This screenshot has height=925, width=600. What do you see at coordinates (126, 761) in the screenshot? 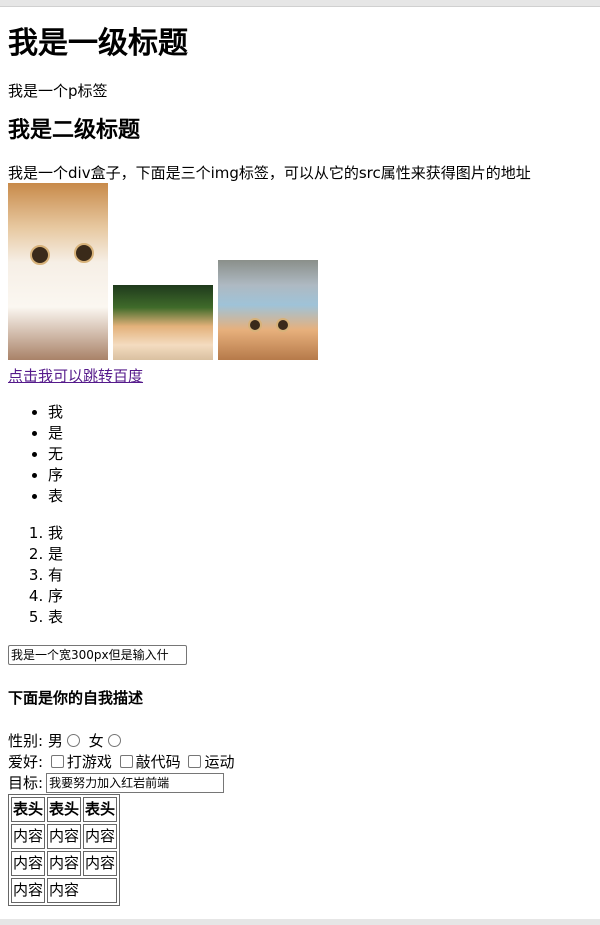
I see `hobby-coding-checkbox` at bounding box center [126, 761].